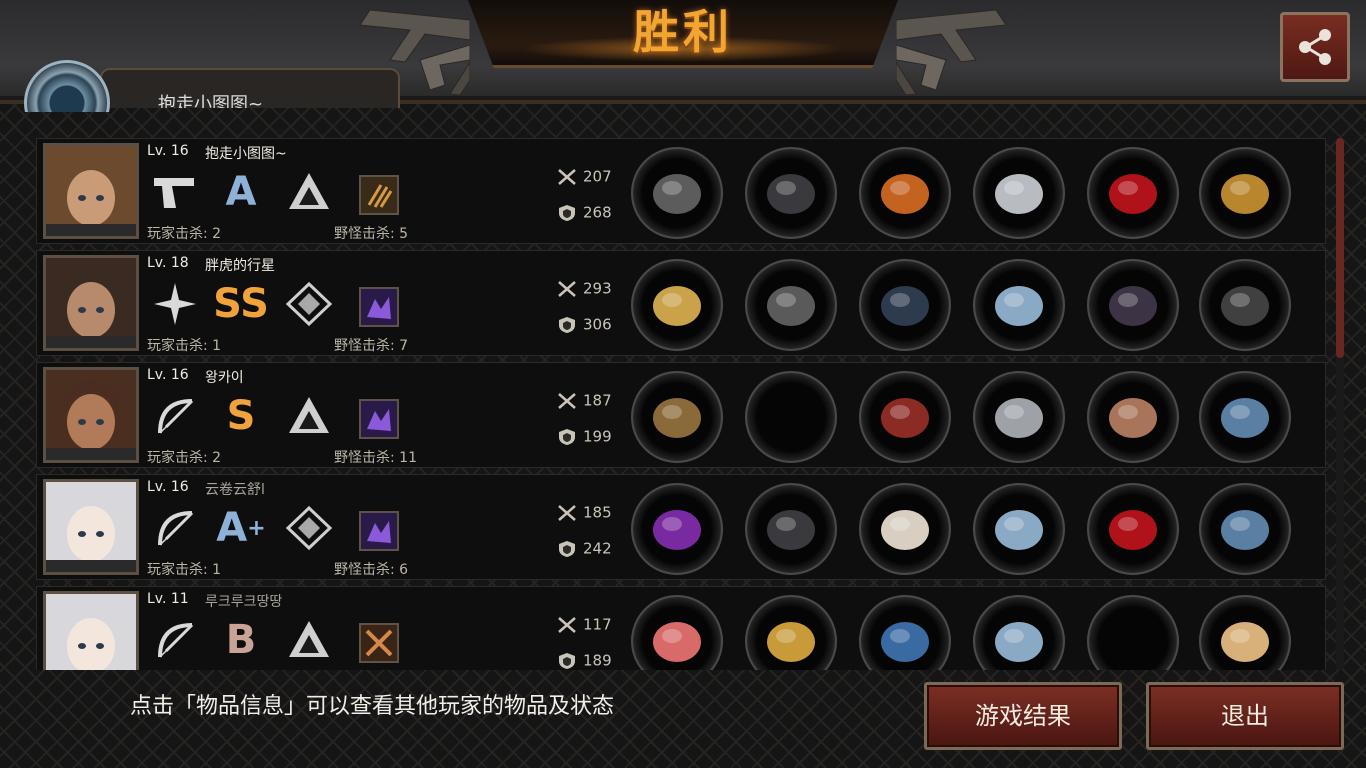  Describe the element at coordinates (905, 305) in the screenshot. I see `item-slot-steel-armor-icon` at that location.